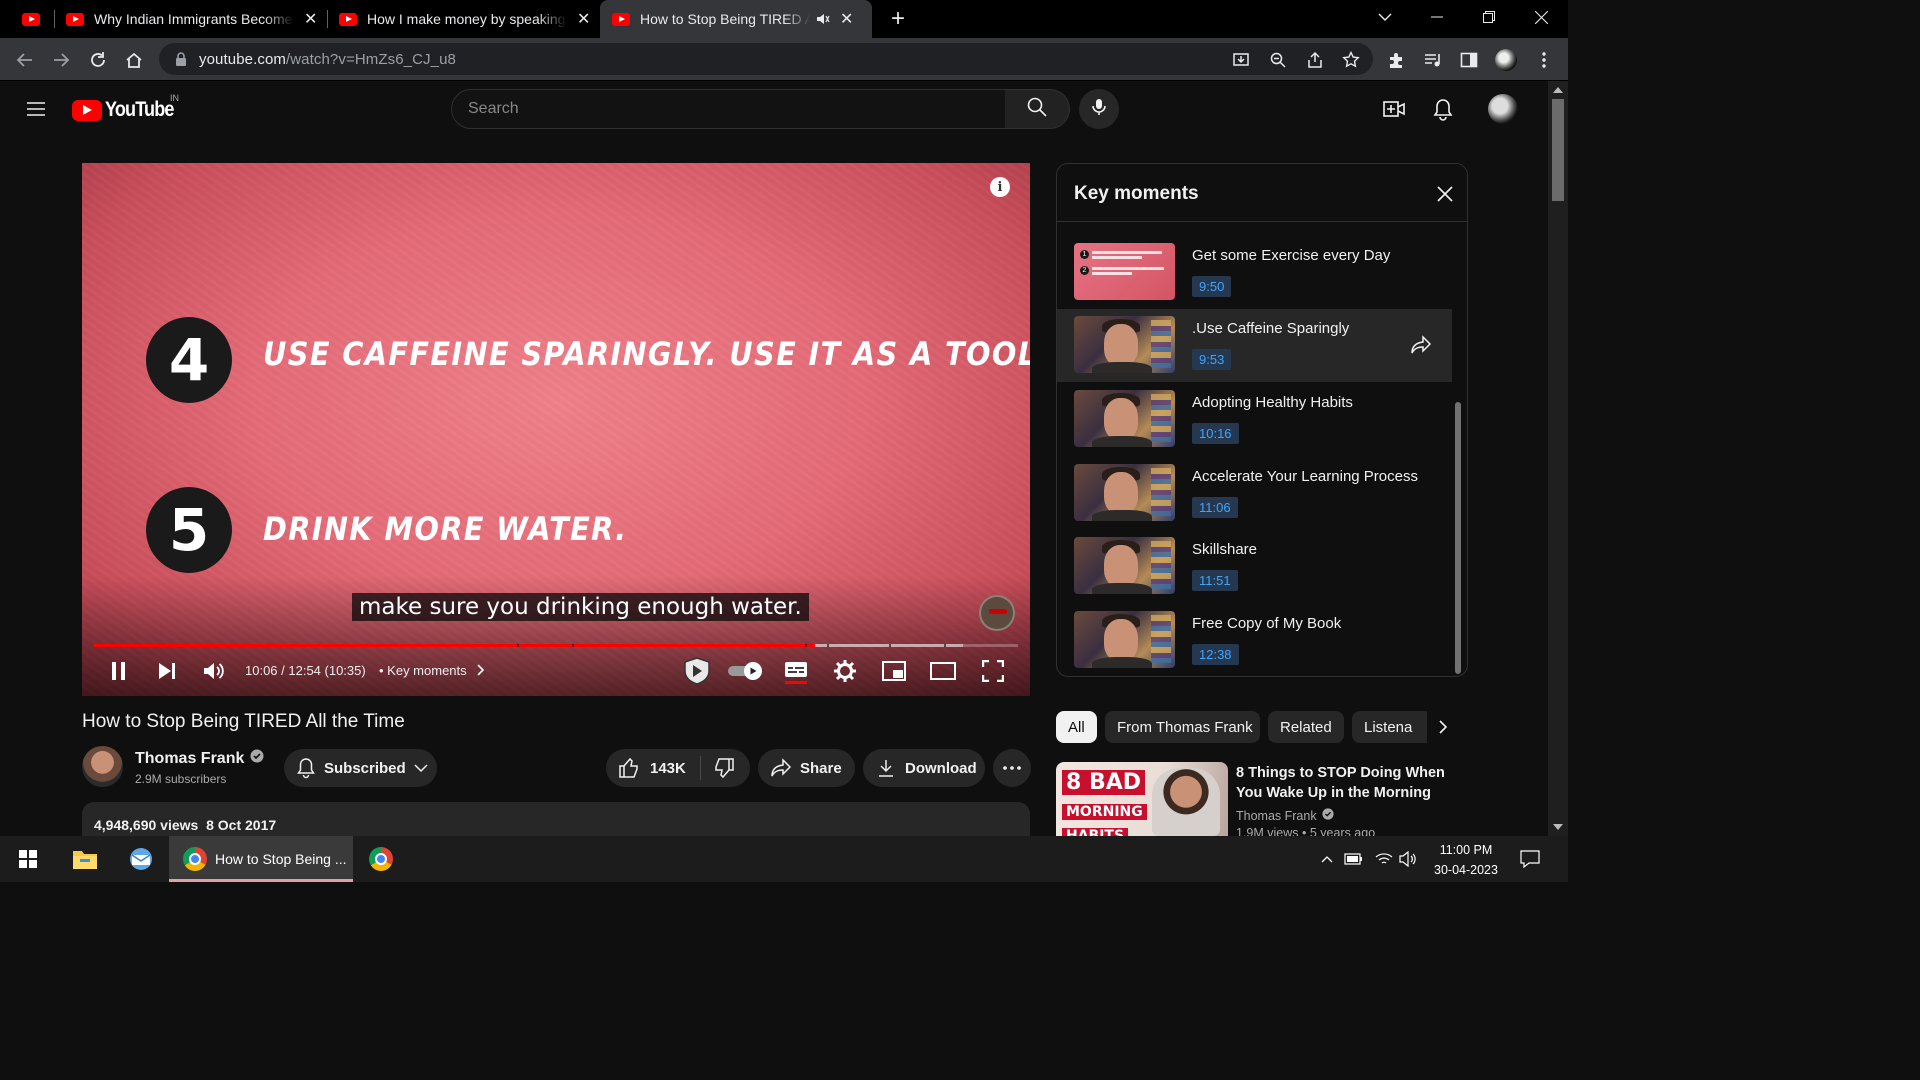 This screenshot has width=1920, height=1080. I want to click on tab-active-stop-being-tired: How to Stop Being TIRED All ✕, so click(736, 19).